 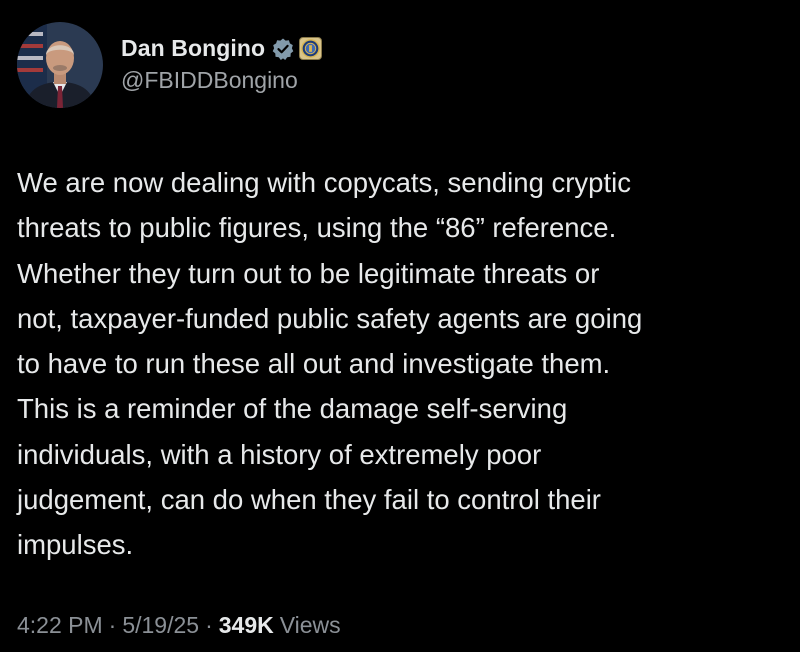 What do you see at coordinates (310, 625) in the screenshot?
I see `views-label: Views` at bounding box center [310, 625].